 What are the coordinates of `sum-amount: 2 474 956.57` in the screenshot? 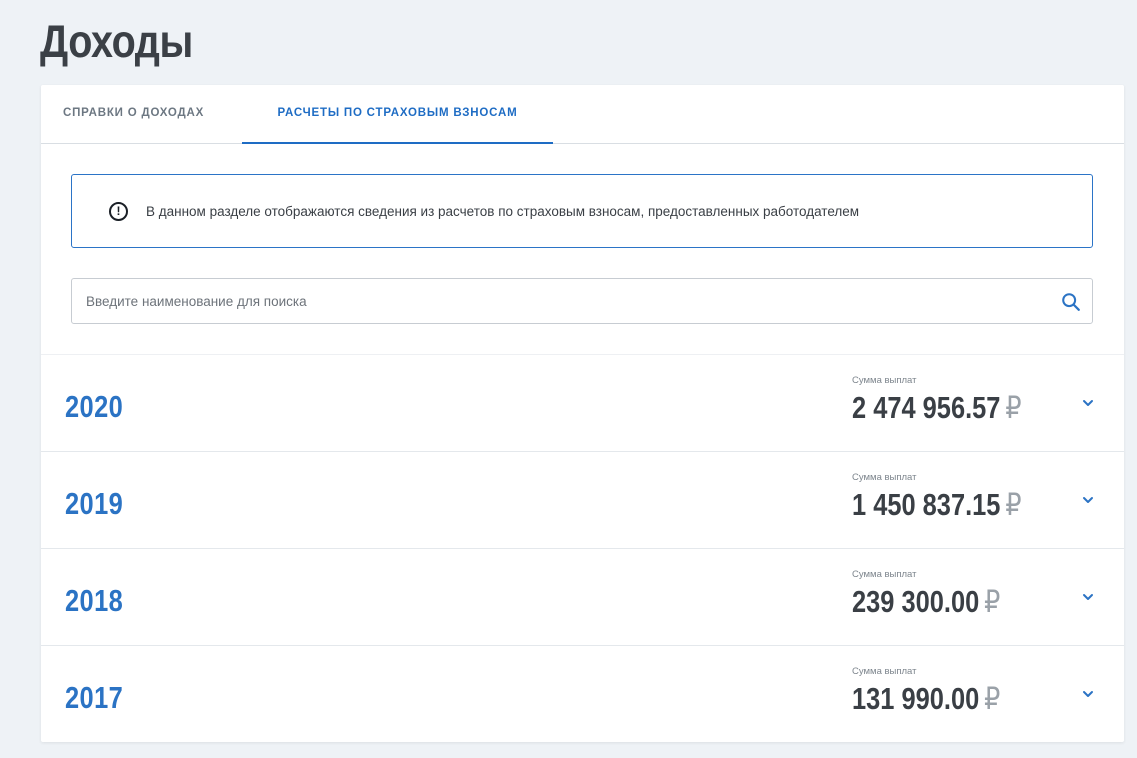 It's located at (926, 407).